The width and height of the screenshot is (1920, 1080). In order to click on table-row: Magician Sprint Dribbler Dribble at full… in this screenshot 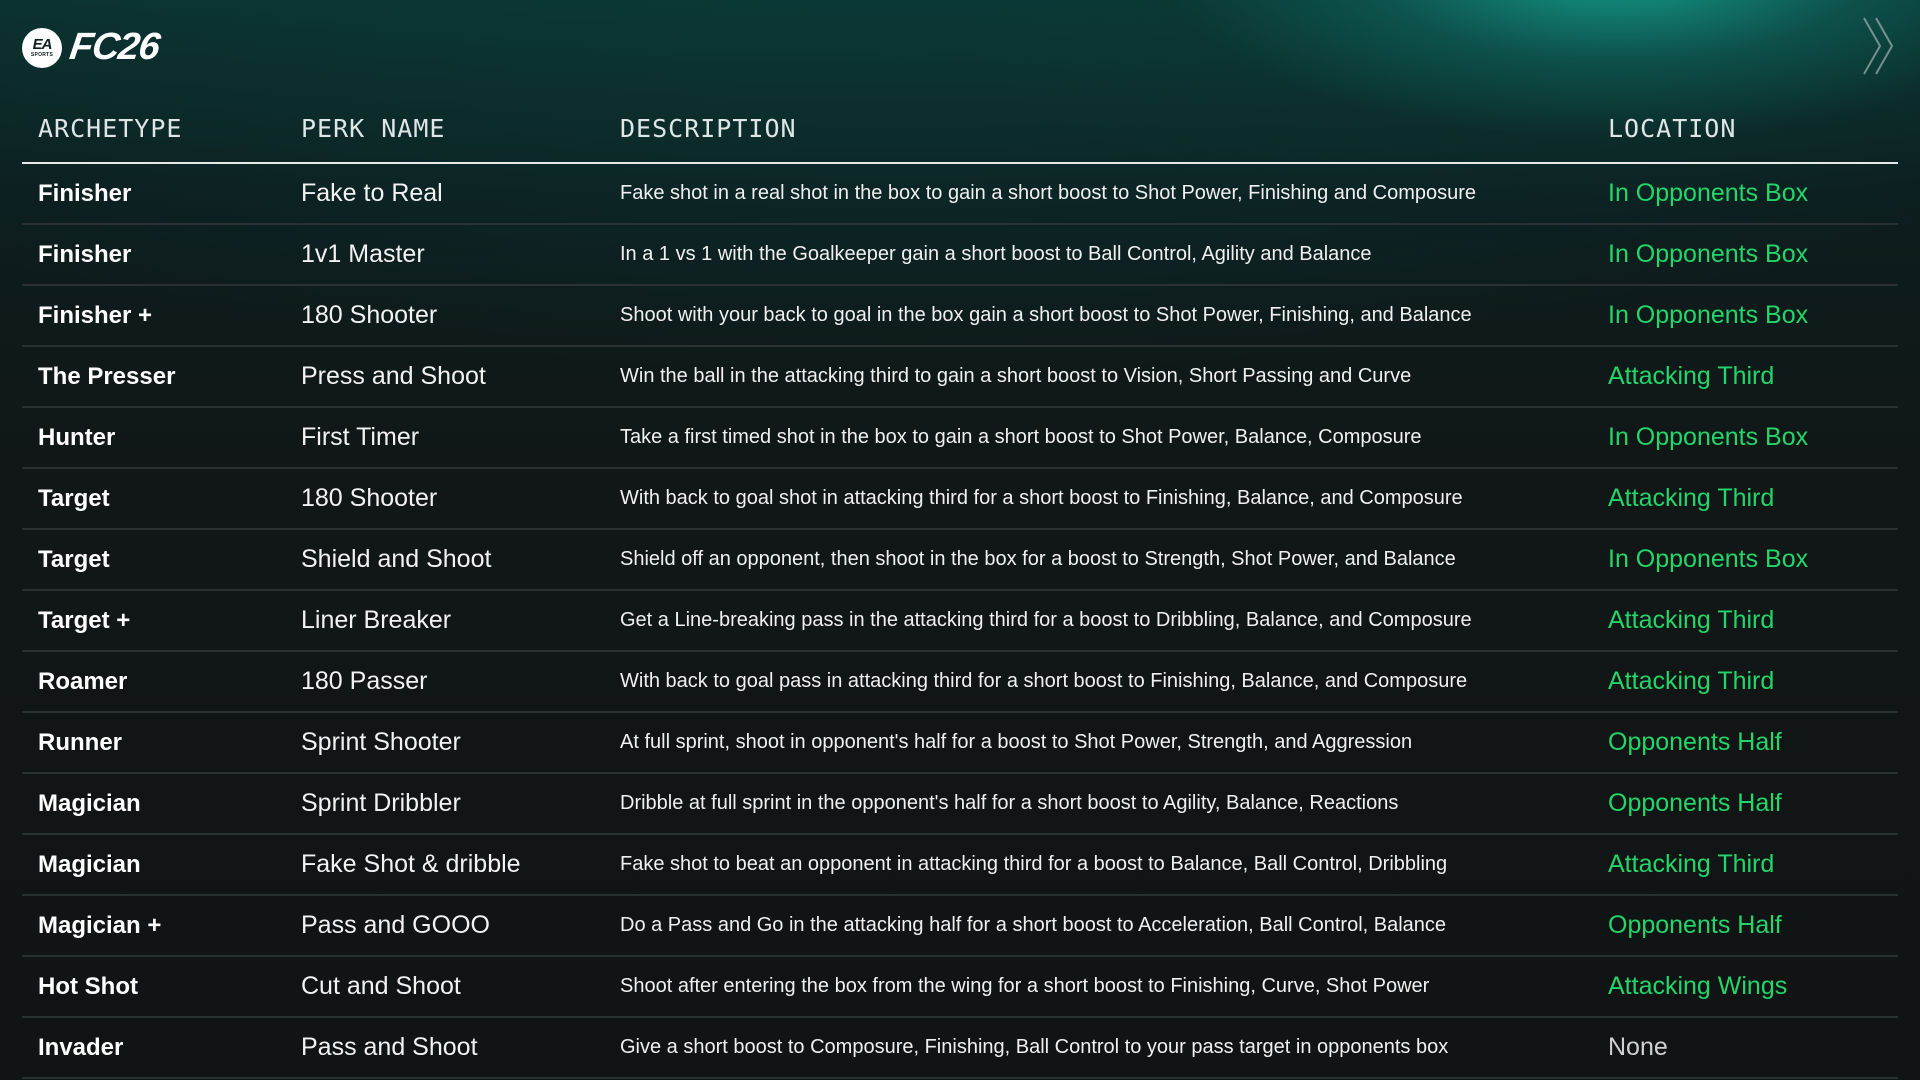, I will do `click(960, 804)`.